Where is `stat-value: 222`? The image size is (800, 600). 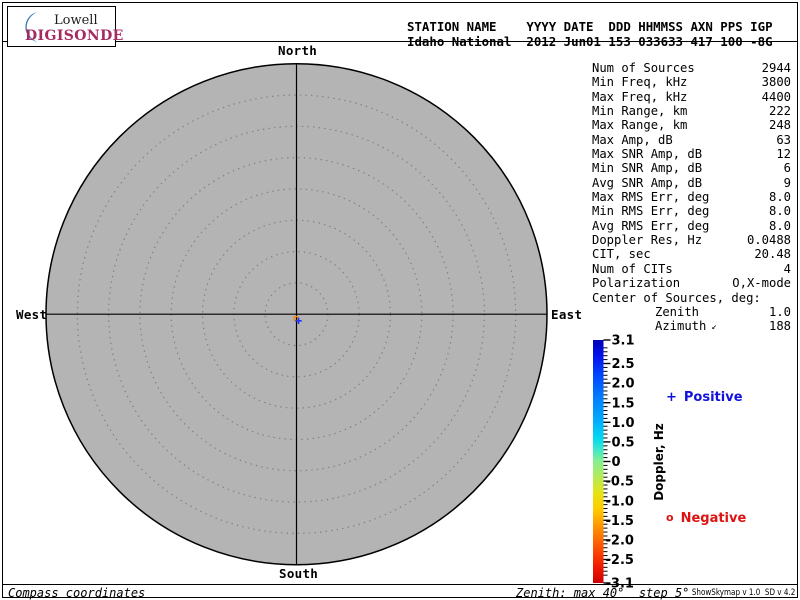
stat-value: 222 is located at coordinates (779, 111).